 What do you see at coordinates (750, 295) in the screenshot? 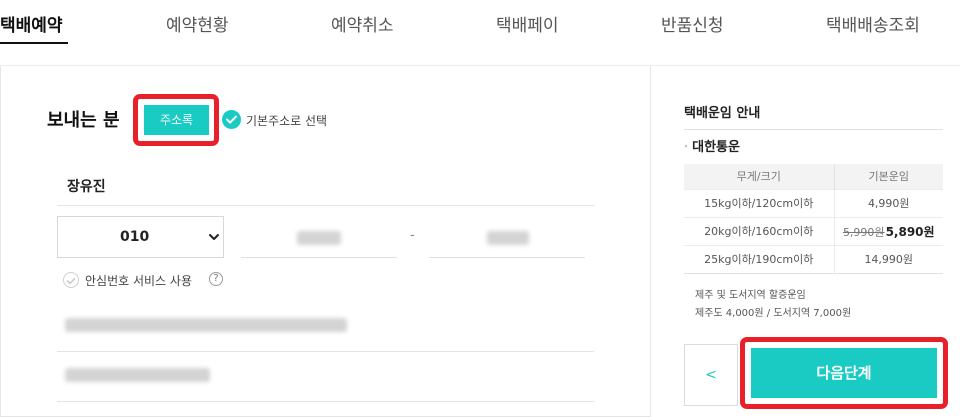
I see `surcharge-note-title: 제주 및 도서지역 할증운임` at bounding box center [750, 295].